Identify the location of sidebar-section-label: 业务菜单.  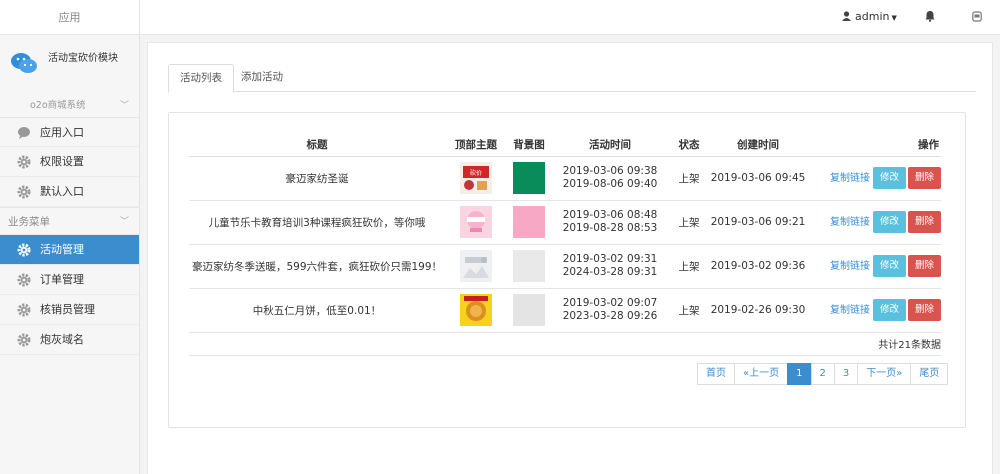
(29, 222).